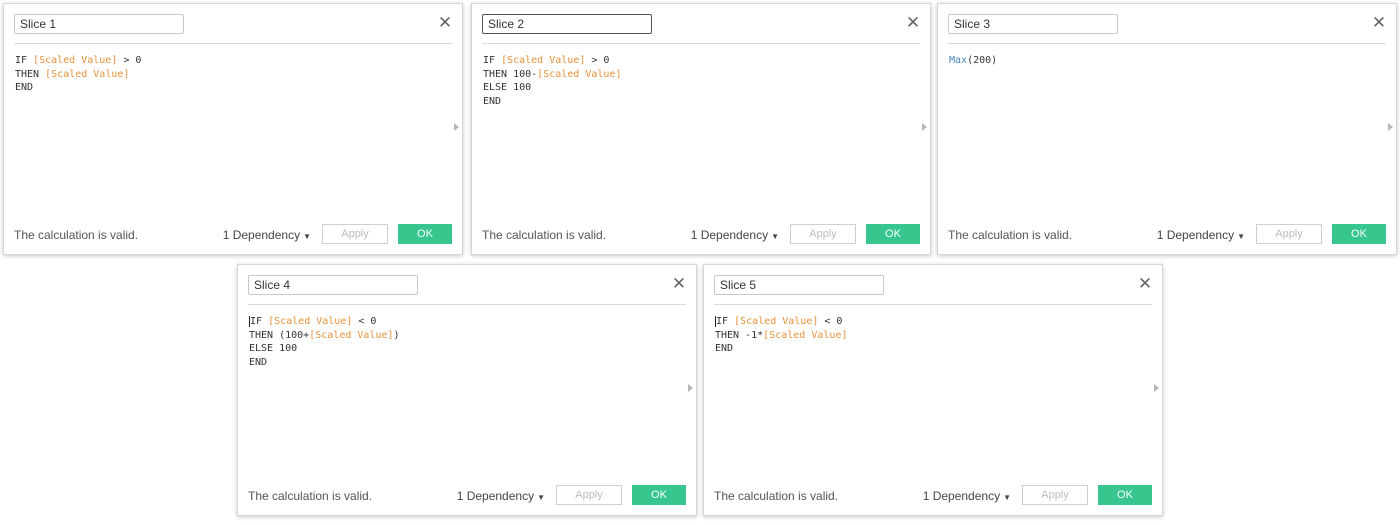  What do you see at coordinates (1160, 129) in the screenshot?
I see `formula-editor: Max(200)` at bounding box center [1160, 129].